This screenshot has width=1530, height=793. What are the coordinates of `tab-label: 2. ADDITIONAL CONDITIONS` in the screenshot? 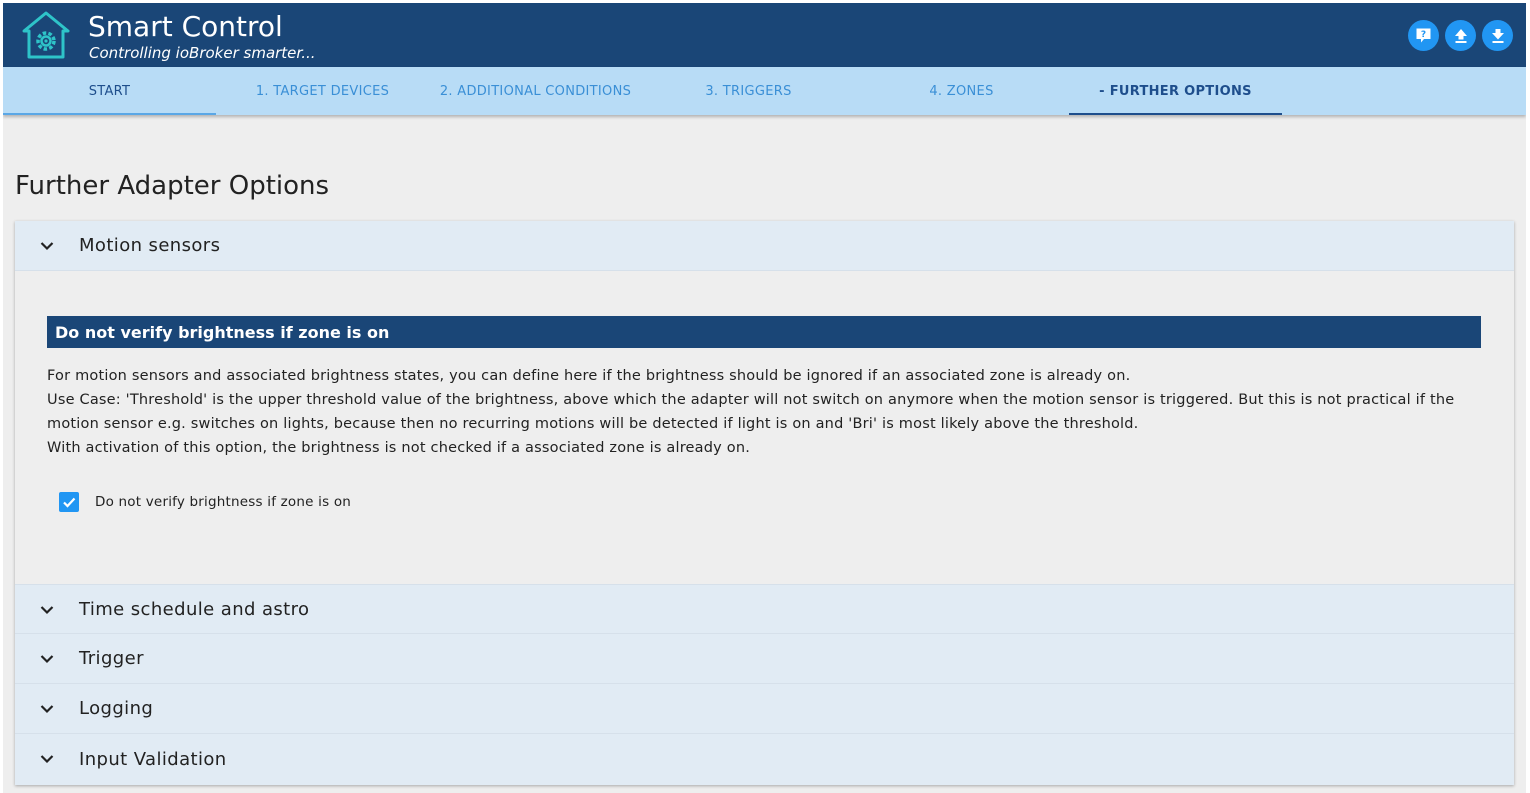 It's located at (535, 91).